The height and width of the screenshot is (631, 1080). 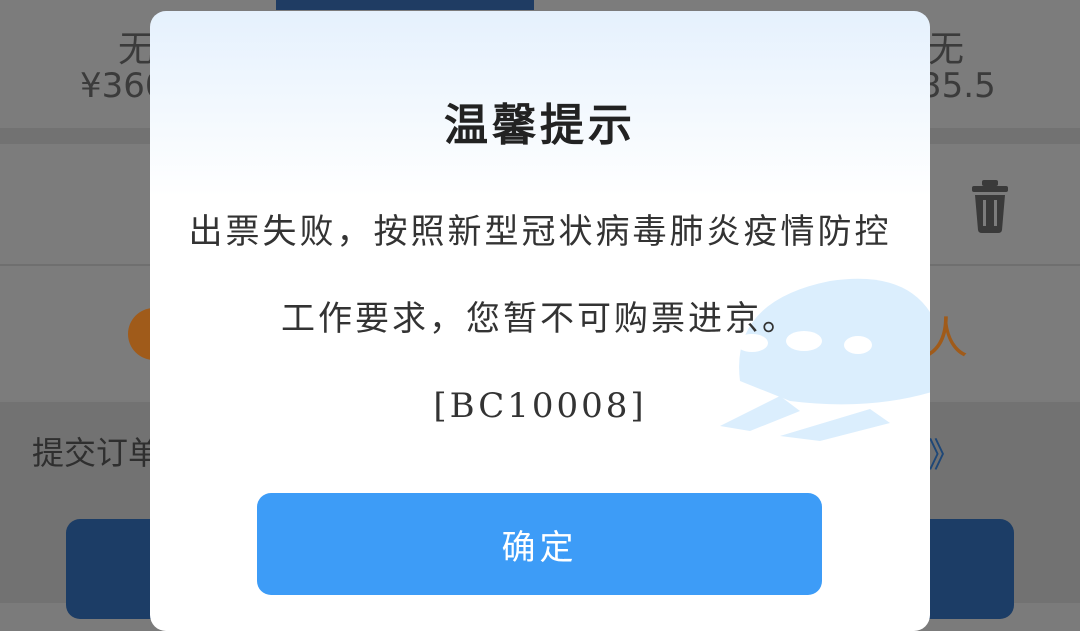 What do you see at coordinates (405, 5) in the screenshot?
I see `selected-seat-tab` at bounding box center [405, 5].